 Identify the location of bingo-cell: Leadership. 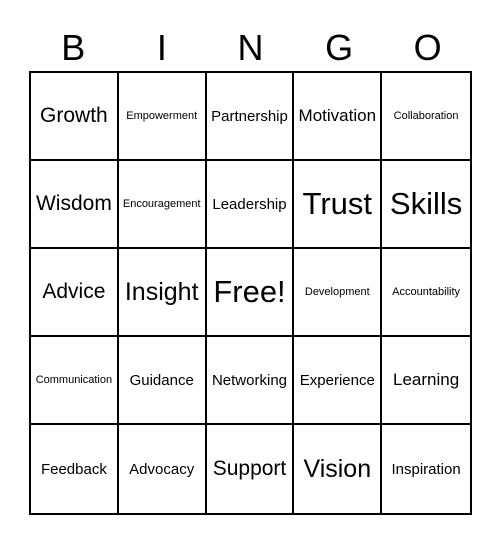
(250, 205).